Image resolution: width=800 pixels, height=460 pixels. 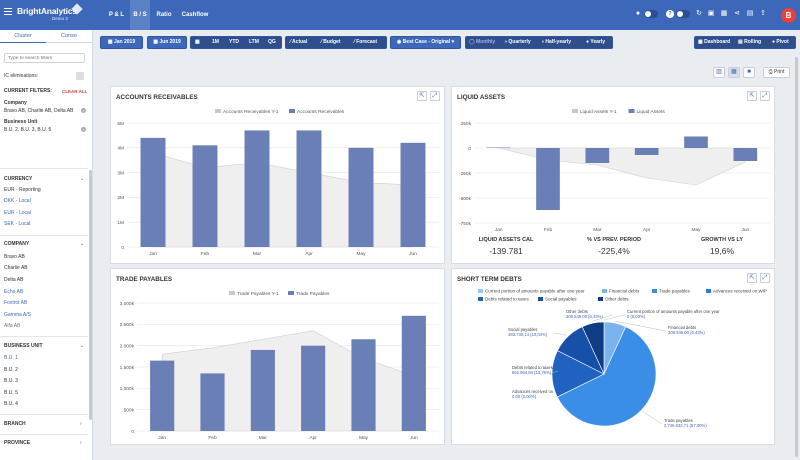 What do you see at coordinates (796, 257) in the screenshot?
I see `main-scrollbar` at bounding box center [796, 257].